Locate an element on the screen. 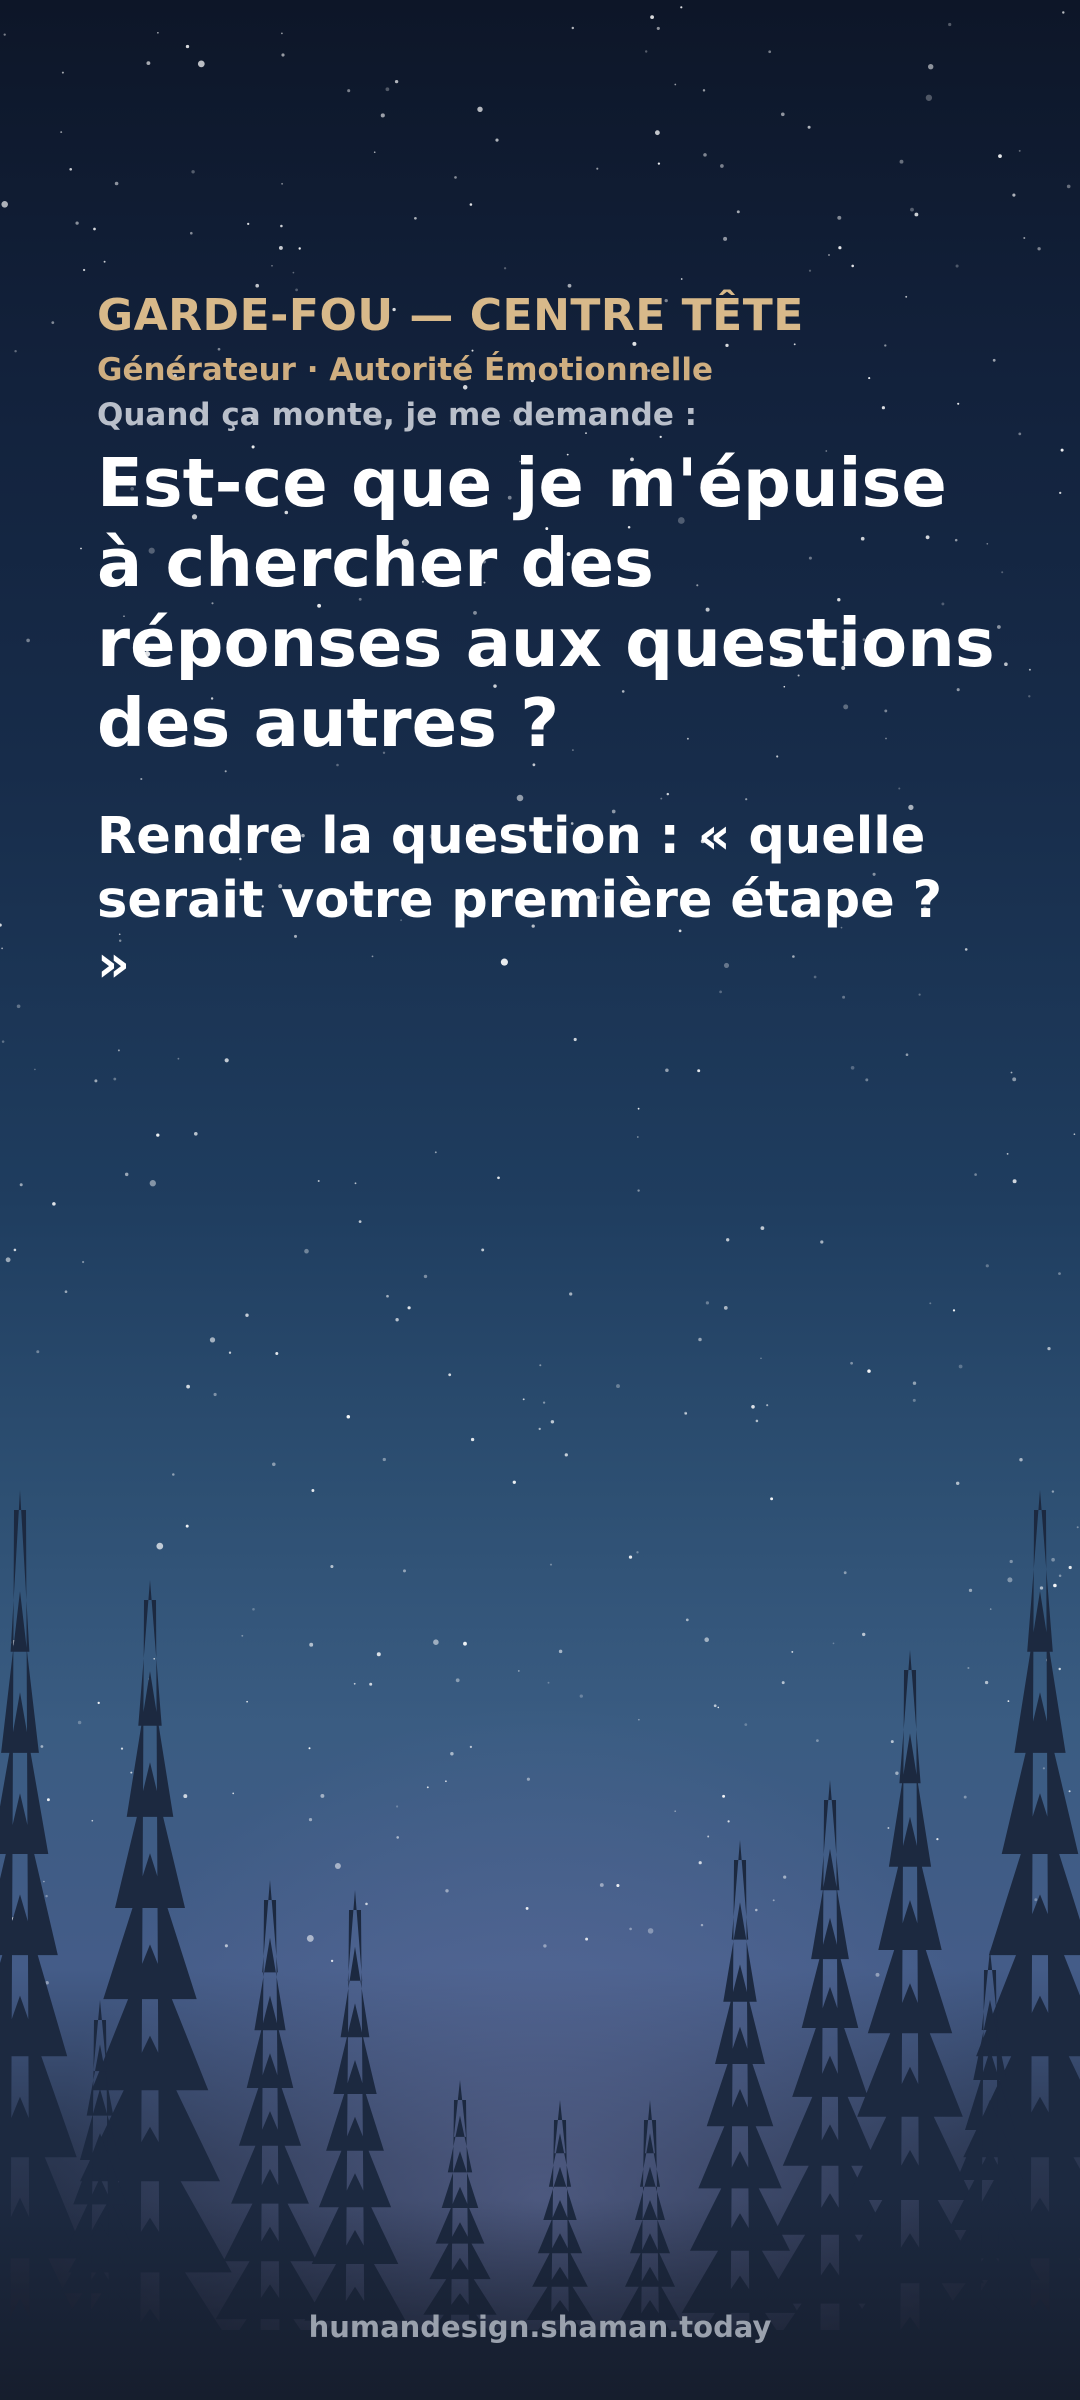  card-subtitle: Générateur · Autorité Émotionnelle is located at coordinates (405, 370).